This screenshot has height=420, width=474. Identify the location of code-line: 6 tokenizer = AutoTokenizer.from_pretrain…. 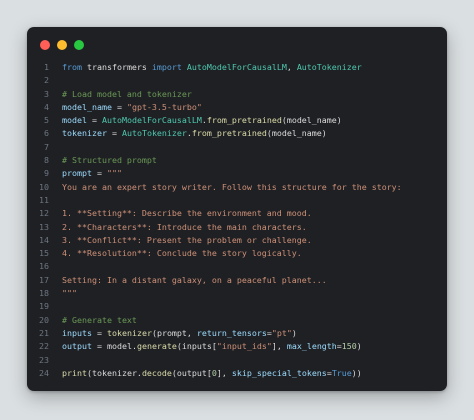
(237, 133).